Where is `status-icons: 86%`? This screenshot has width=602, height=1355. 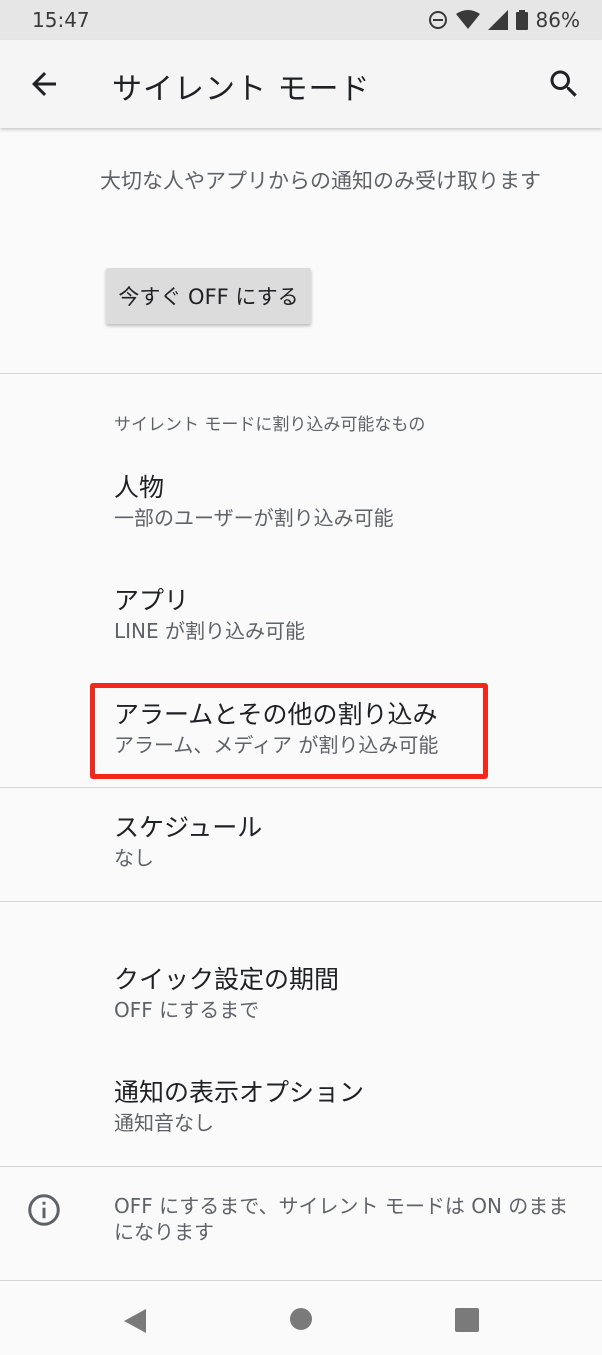
status-icons: 86% is located at coordinates (504, 20).